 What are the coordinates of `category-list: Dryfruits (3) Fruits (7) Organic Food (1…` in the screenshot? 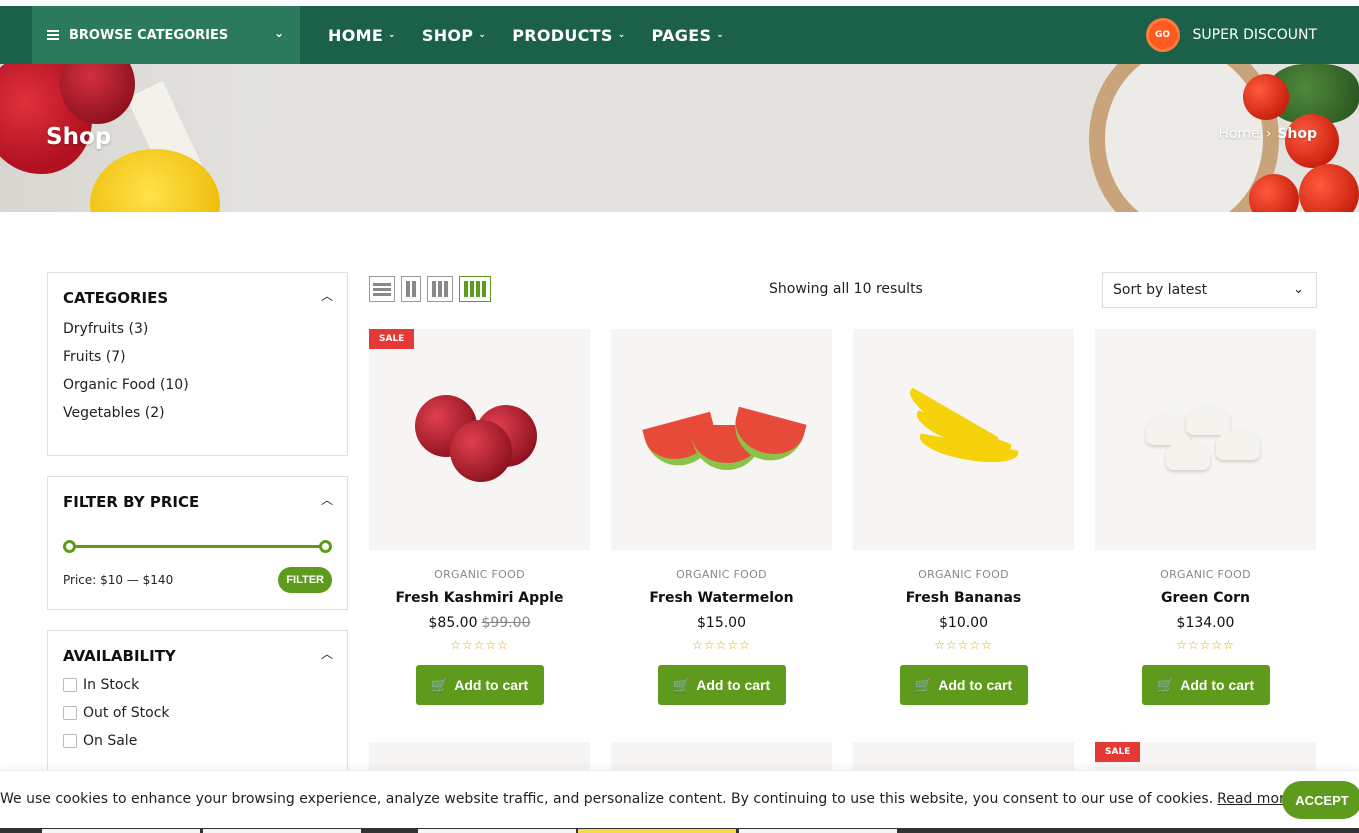 It's located at (197, 371).